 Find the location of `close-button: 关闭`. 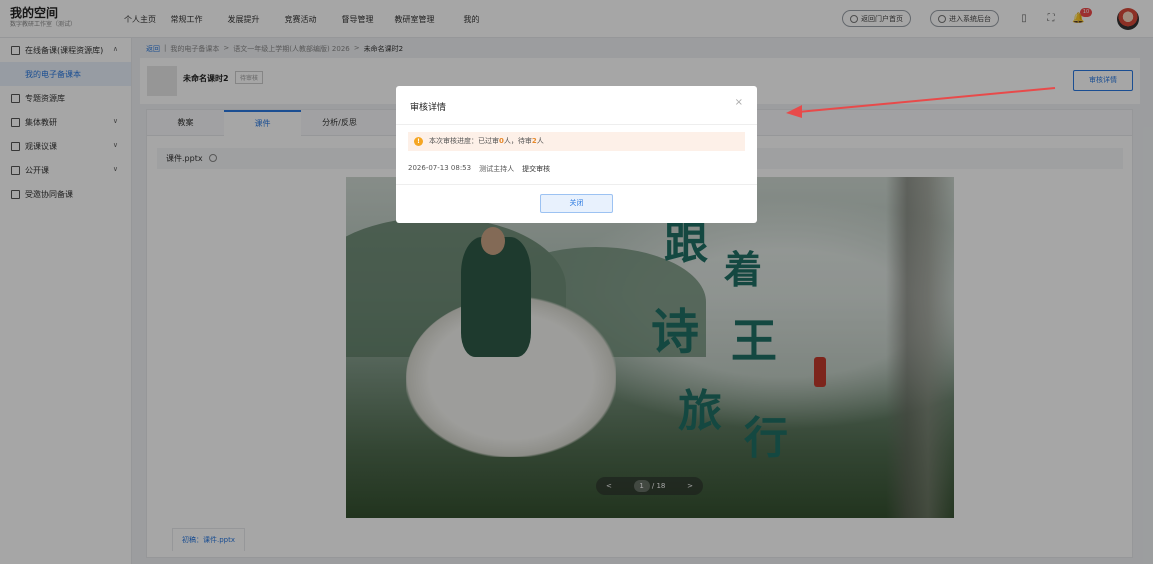

close-button: 关闭 is located at coordinates (576, 203).